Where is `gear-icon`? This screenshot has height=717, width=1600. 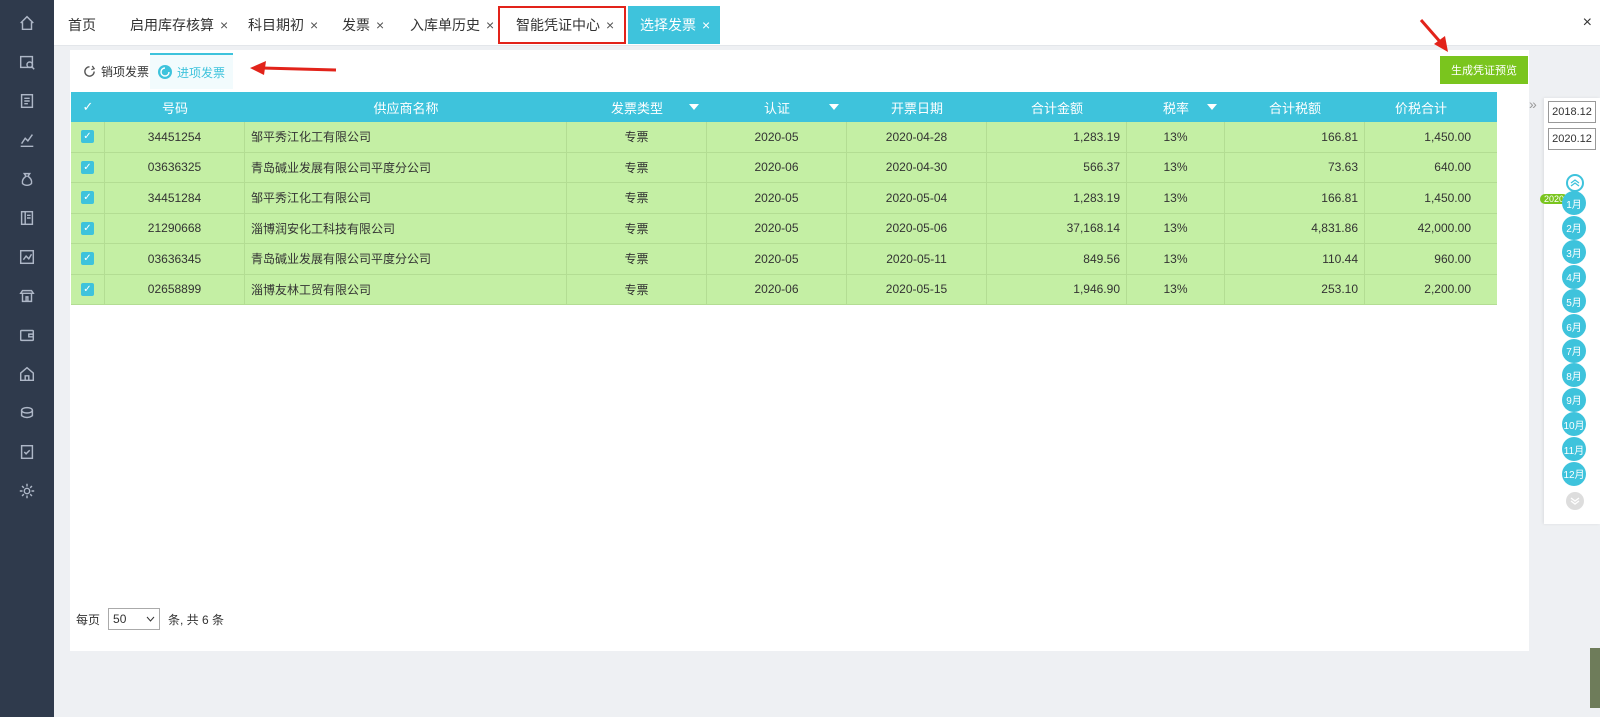
gear-icon is located at coordinates (27, 491).